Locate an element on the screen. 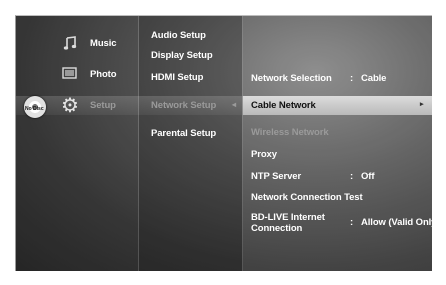 This screenshot has height=285, width=446. main-menu-label: Setup is located at coordinates (103, 105).